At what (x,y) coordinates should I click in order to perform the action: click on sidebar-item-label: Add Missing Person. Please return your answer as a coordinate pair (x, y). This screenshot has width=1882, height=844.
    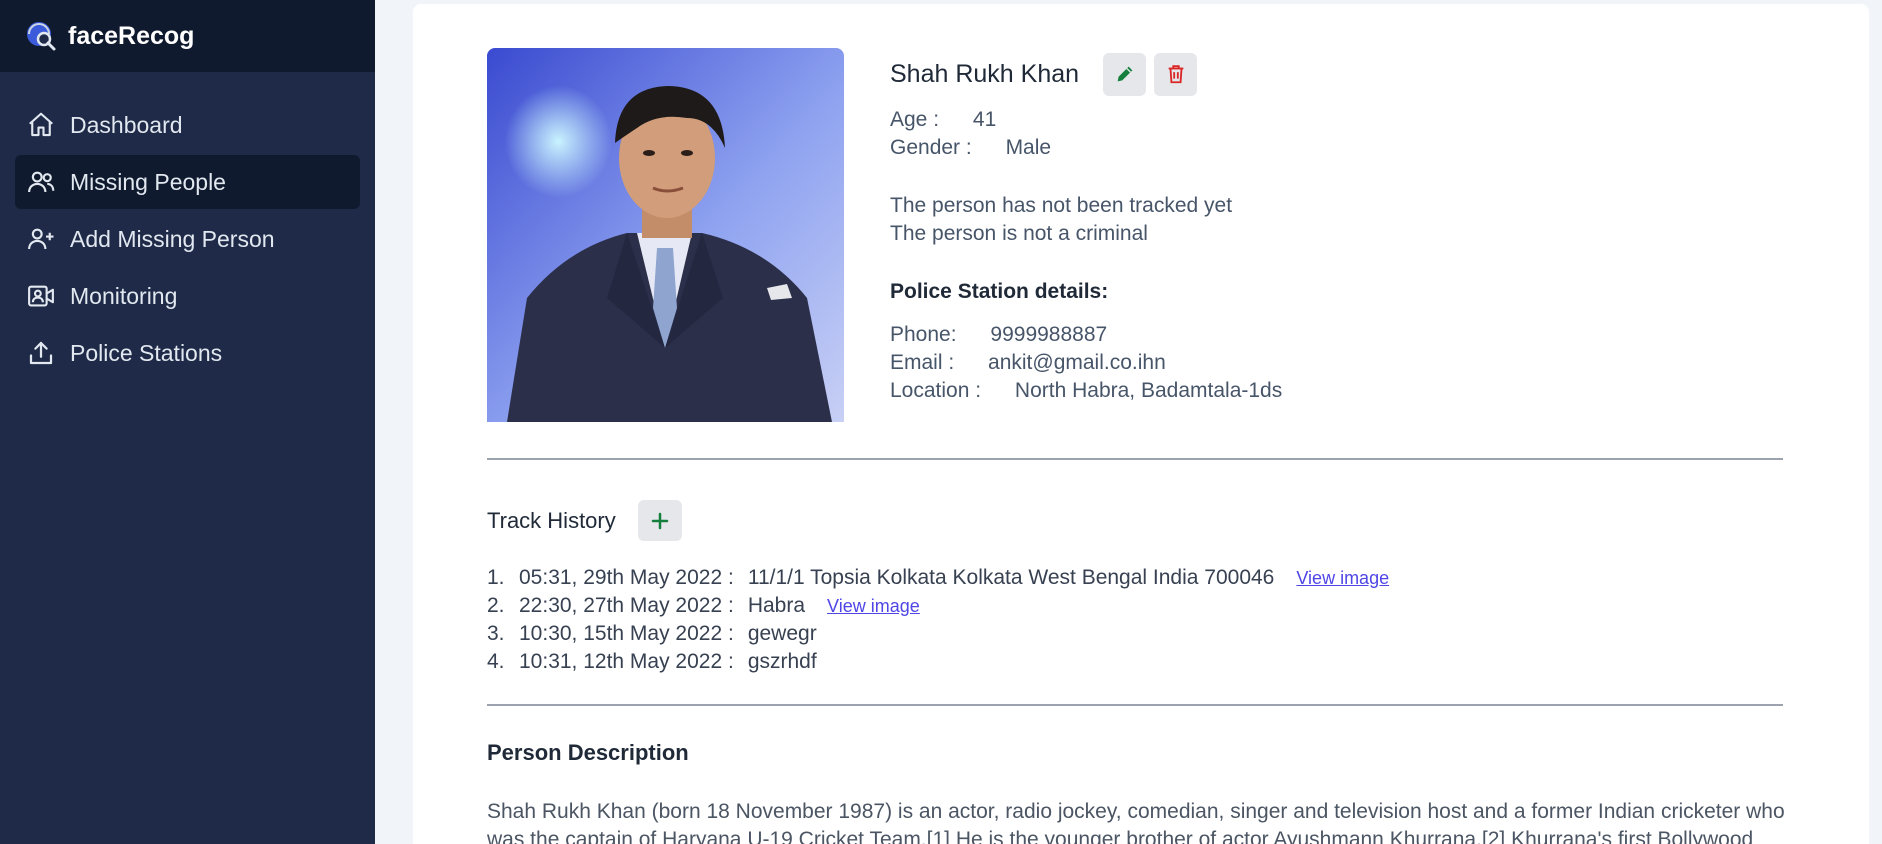
    Looking at the image, I should click on (172, 238).